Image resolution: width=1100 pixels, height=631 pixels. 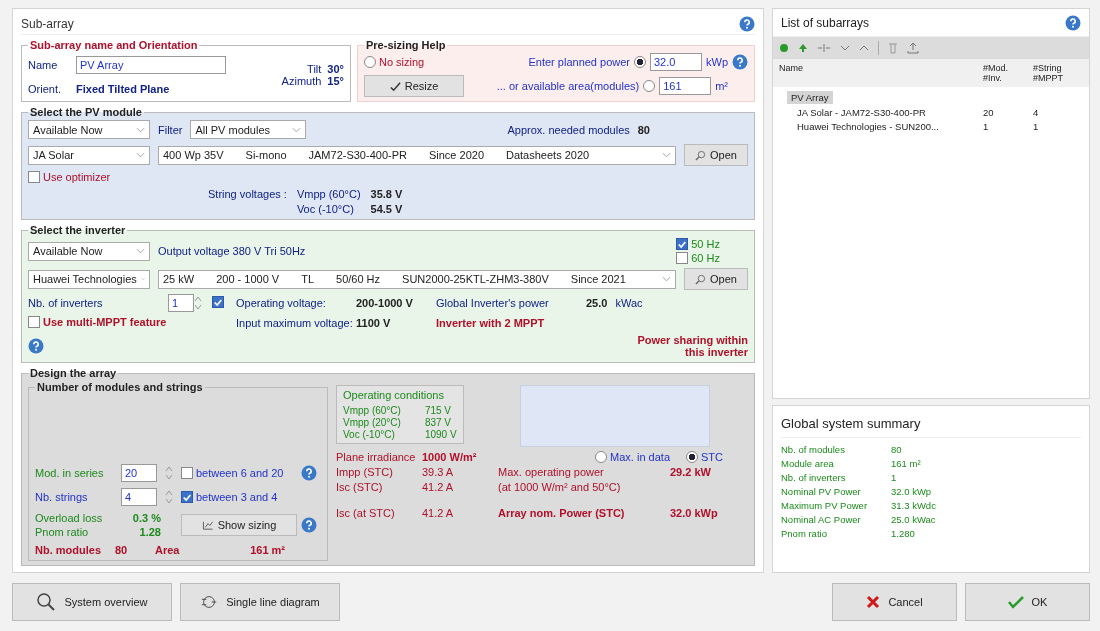 What do you see at coordinates (139, 497) in the screenshot?
I see `input-field: 4` at bounding box center [139, 497].